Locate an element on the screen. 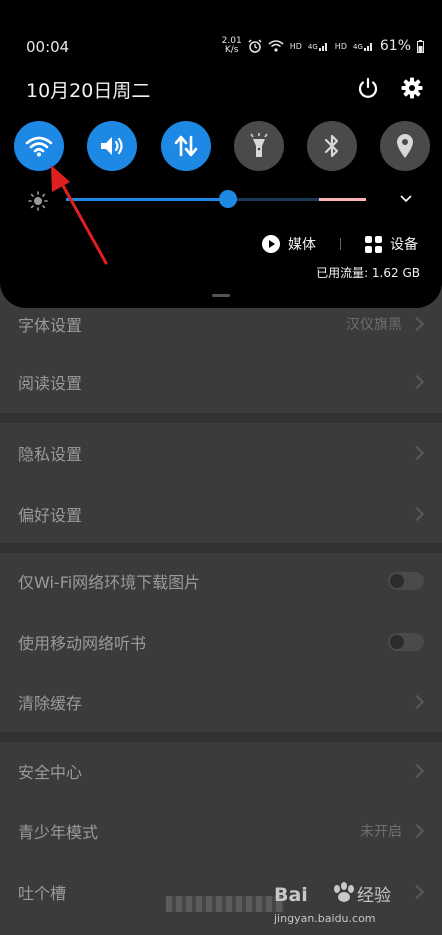 The width and height of the screenshot is (442, 935). svg-text: jingyan.baidu.com is located at coordinates (324, 918).